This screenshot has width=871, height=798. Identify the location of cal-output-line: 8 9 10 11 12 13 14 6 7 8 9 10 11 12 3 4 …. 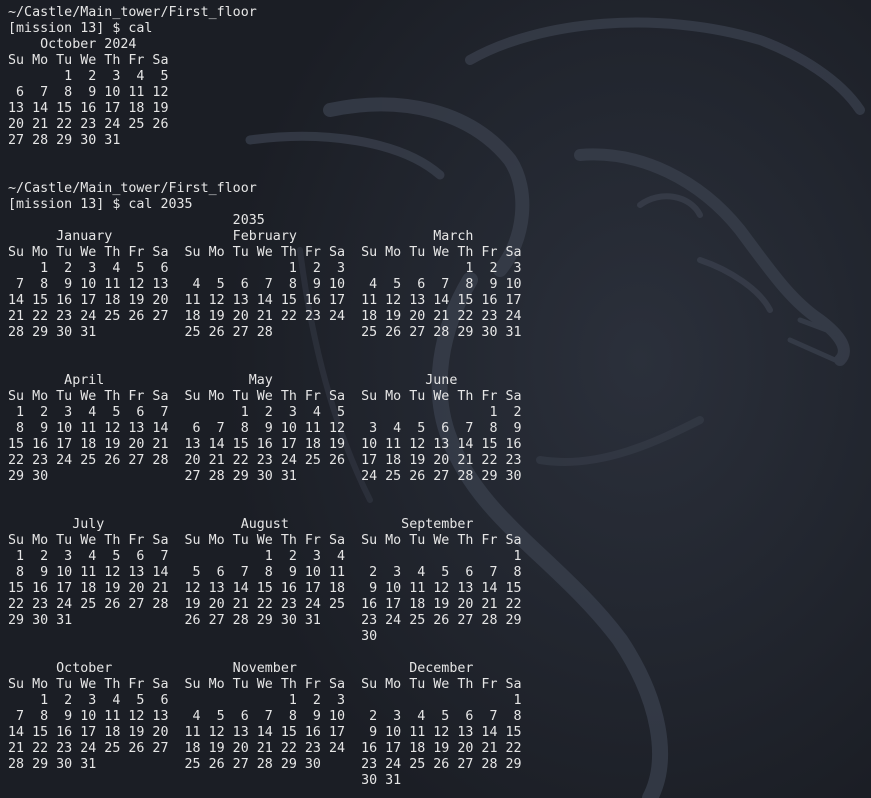
(265, 428).